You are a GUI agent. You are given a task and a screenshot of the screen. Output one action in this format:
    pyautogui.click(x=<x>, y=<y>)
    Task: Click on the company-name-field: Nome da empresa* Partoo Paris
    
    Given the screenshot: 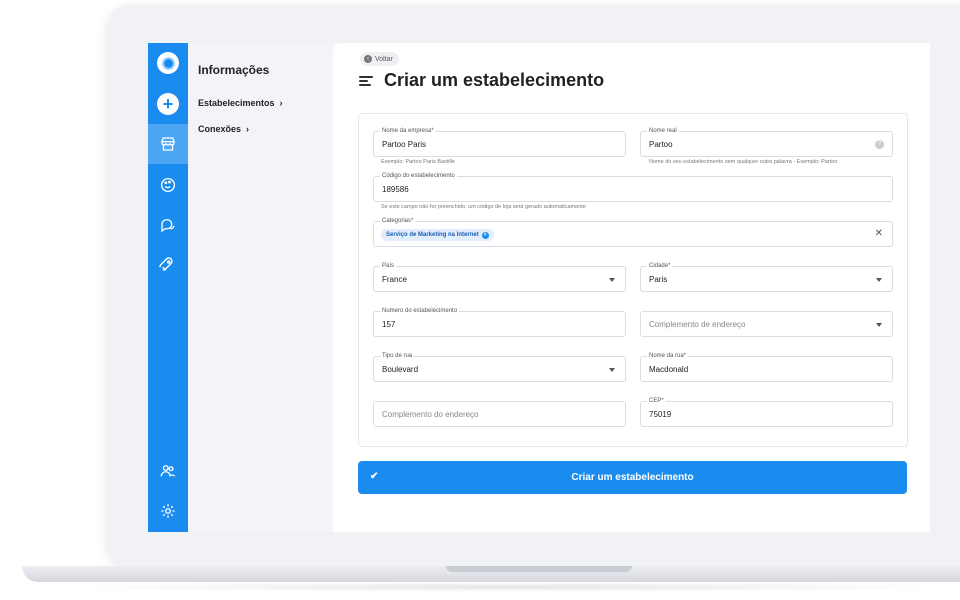 What is the action you would take?
    pyautogui.click(x=499, y=142)
    